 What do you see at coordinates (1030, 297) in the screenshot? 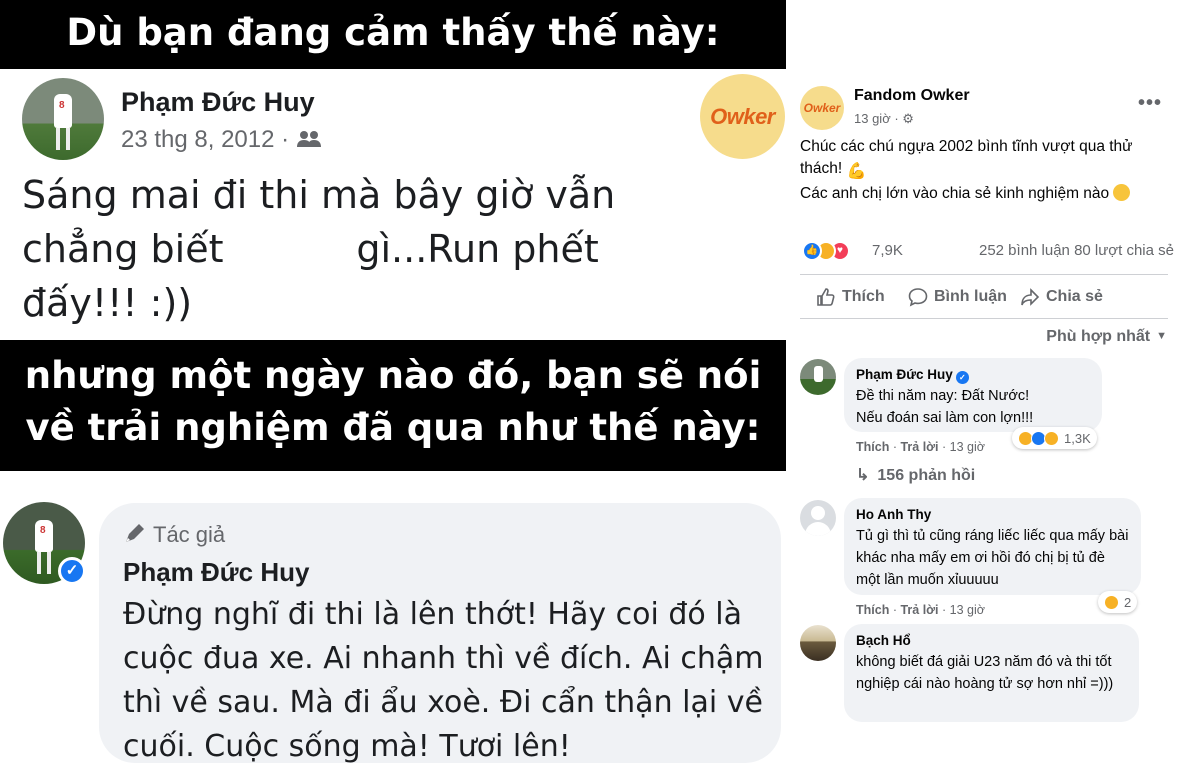
I see `share-icon` at bounding box center [1030, 297].